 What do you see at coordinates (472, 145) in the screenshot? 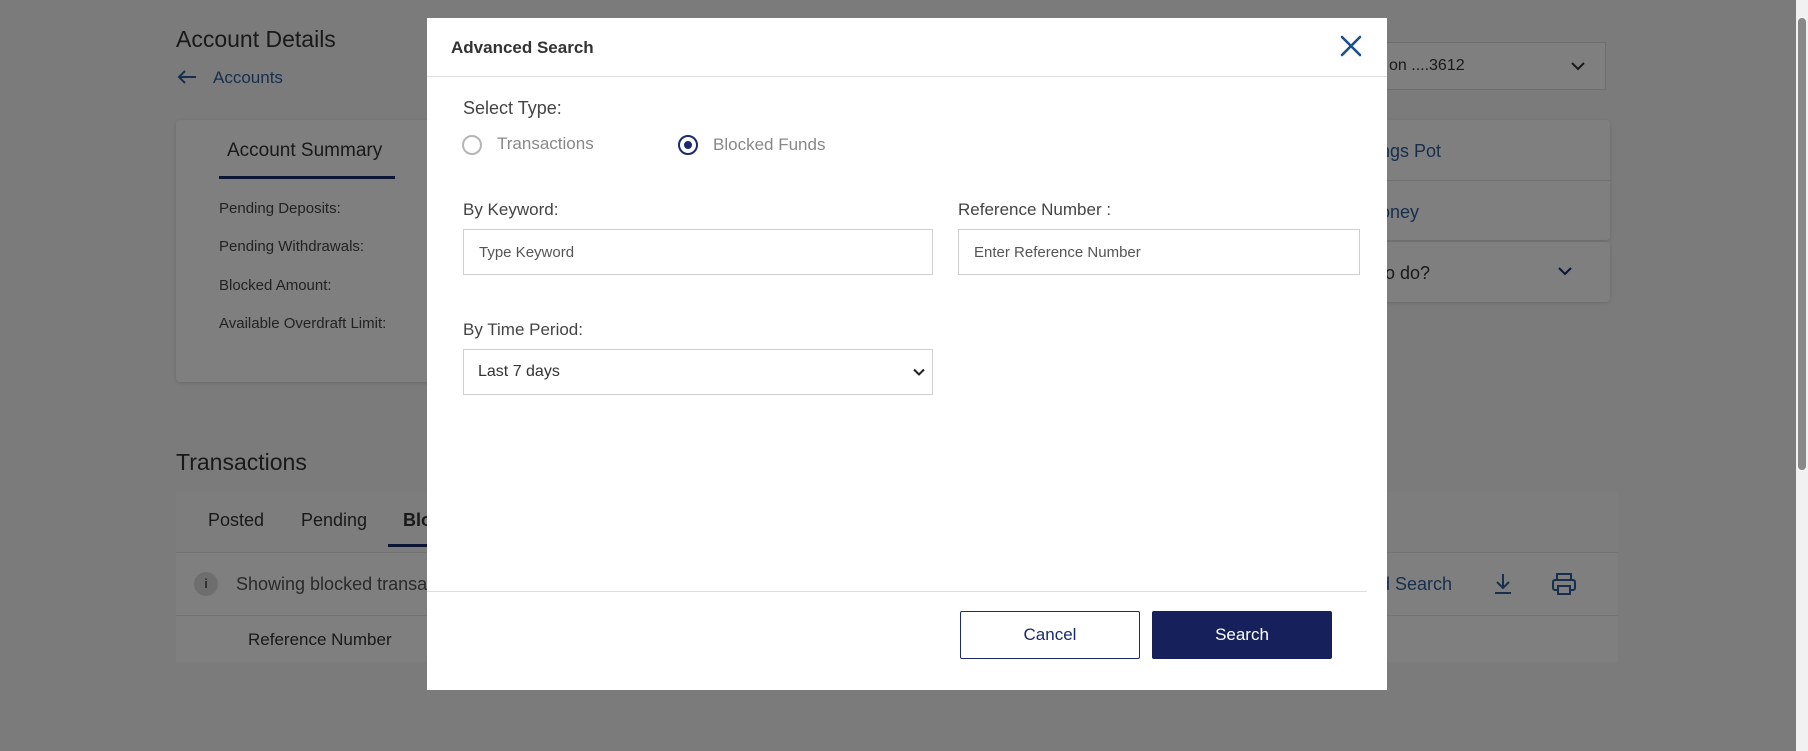
I see `radio-transactions` at bounding box center [472, 145].